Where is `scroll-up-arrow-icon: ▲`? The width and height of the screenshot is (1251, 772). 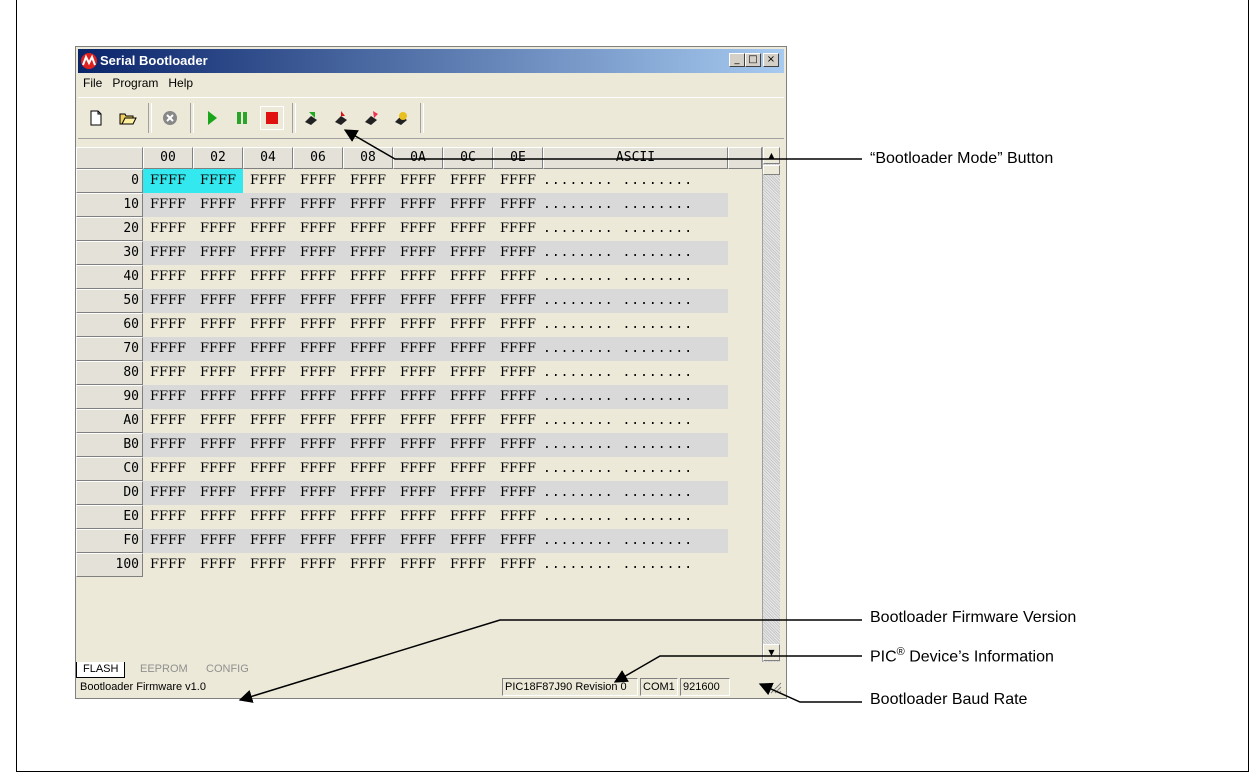
scroll-up-arrow-icon: ▲ is located at coordinates (771, 155).